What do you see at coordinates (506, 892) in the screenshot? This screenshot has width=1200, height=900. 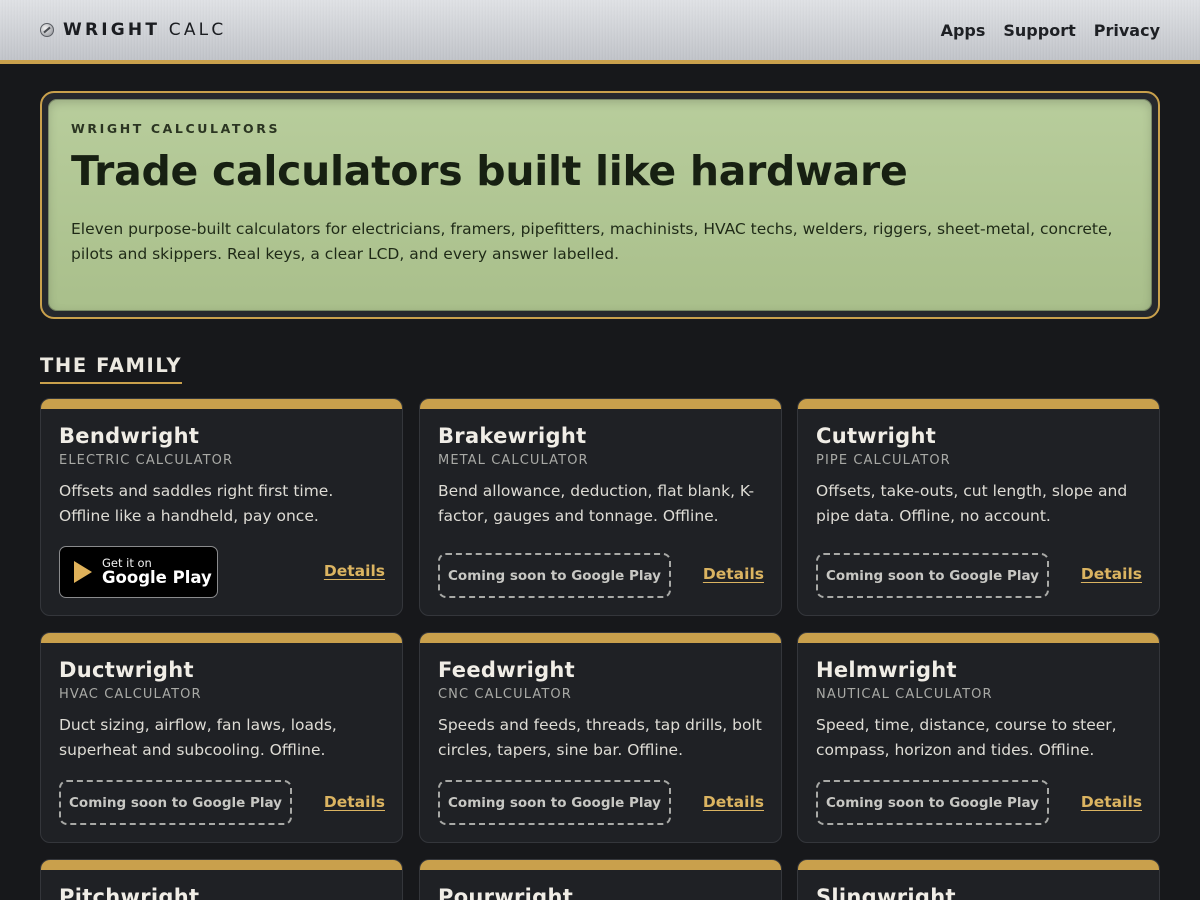 I see `card-title: Pourwright` at bounding box center [506, 892].